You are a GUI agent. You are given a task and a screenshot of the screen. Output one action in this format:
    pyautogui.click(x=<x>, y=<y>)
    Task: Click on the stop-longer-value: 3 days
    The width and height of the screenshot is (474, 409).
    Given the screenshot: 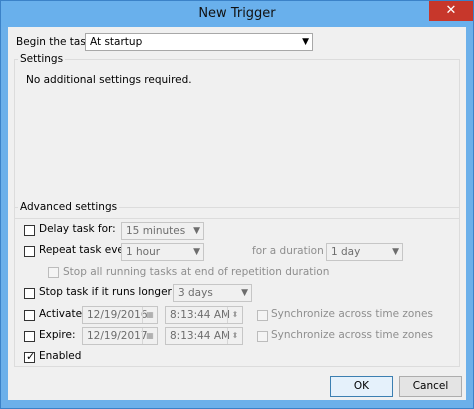 What is the action you would take?
    pyautogui.click(x=195, y=293)
    